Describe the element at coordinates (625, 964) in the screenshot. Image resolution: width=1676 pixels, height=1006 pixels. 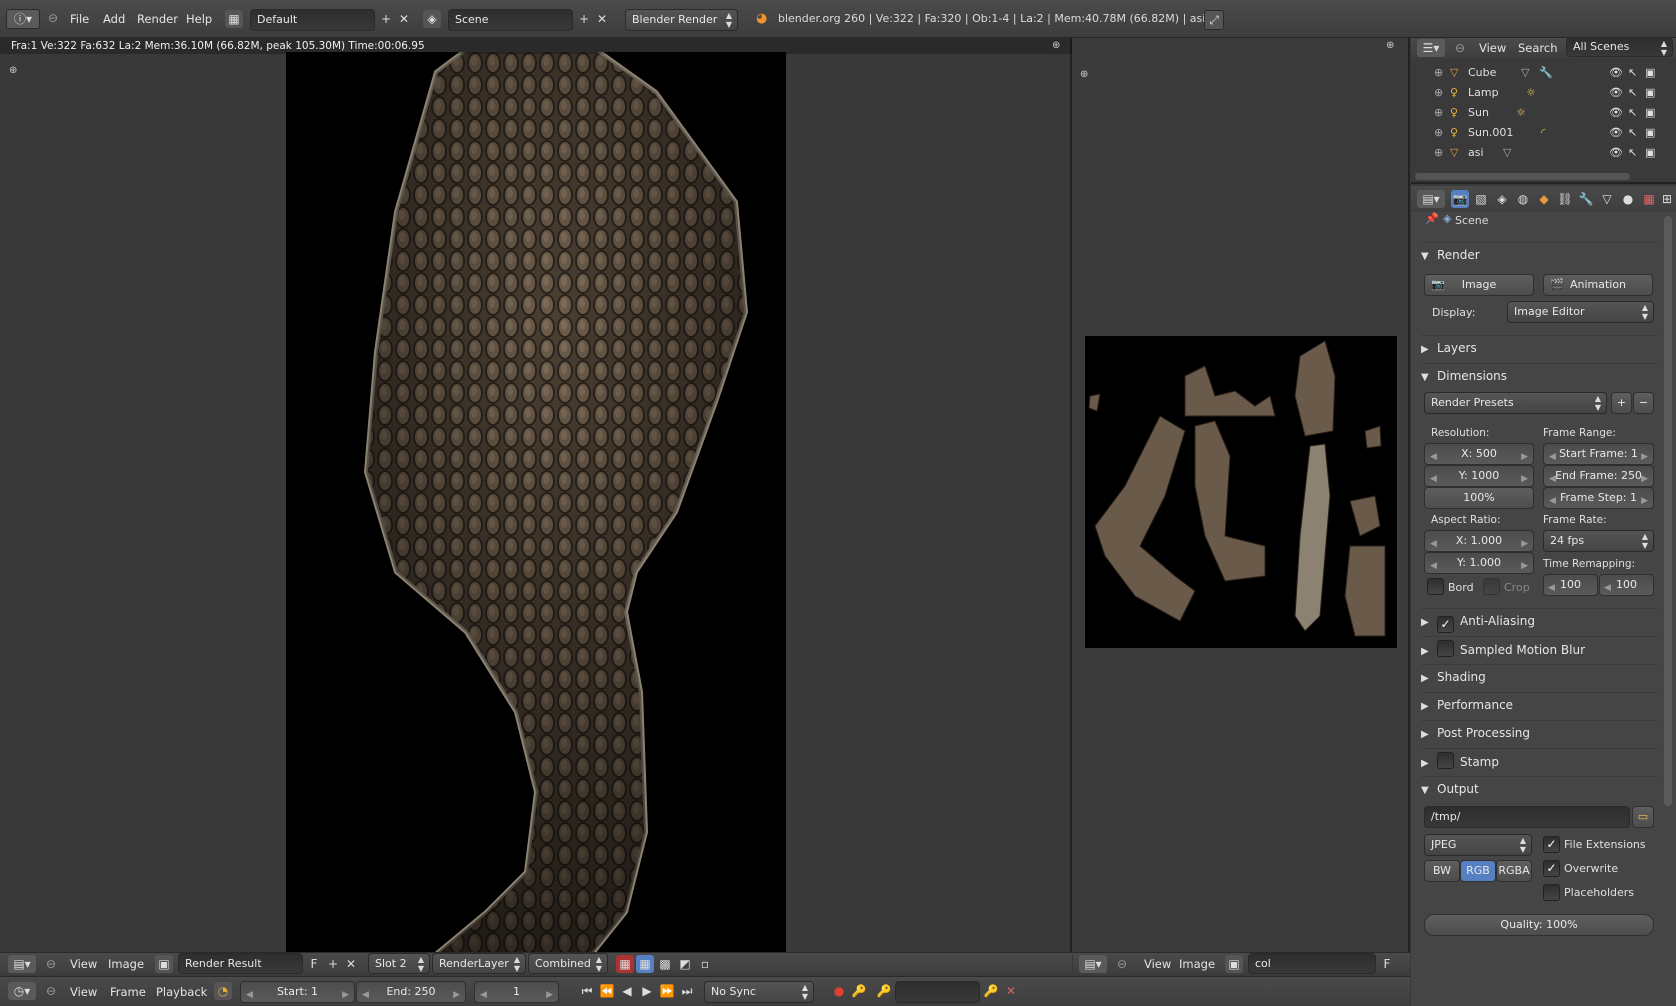
I see `draw-channels-icon: ▦` at that location.